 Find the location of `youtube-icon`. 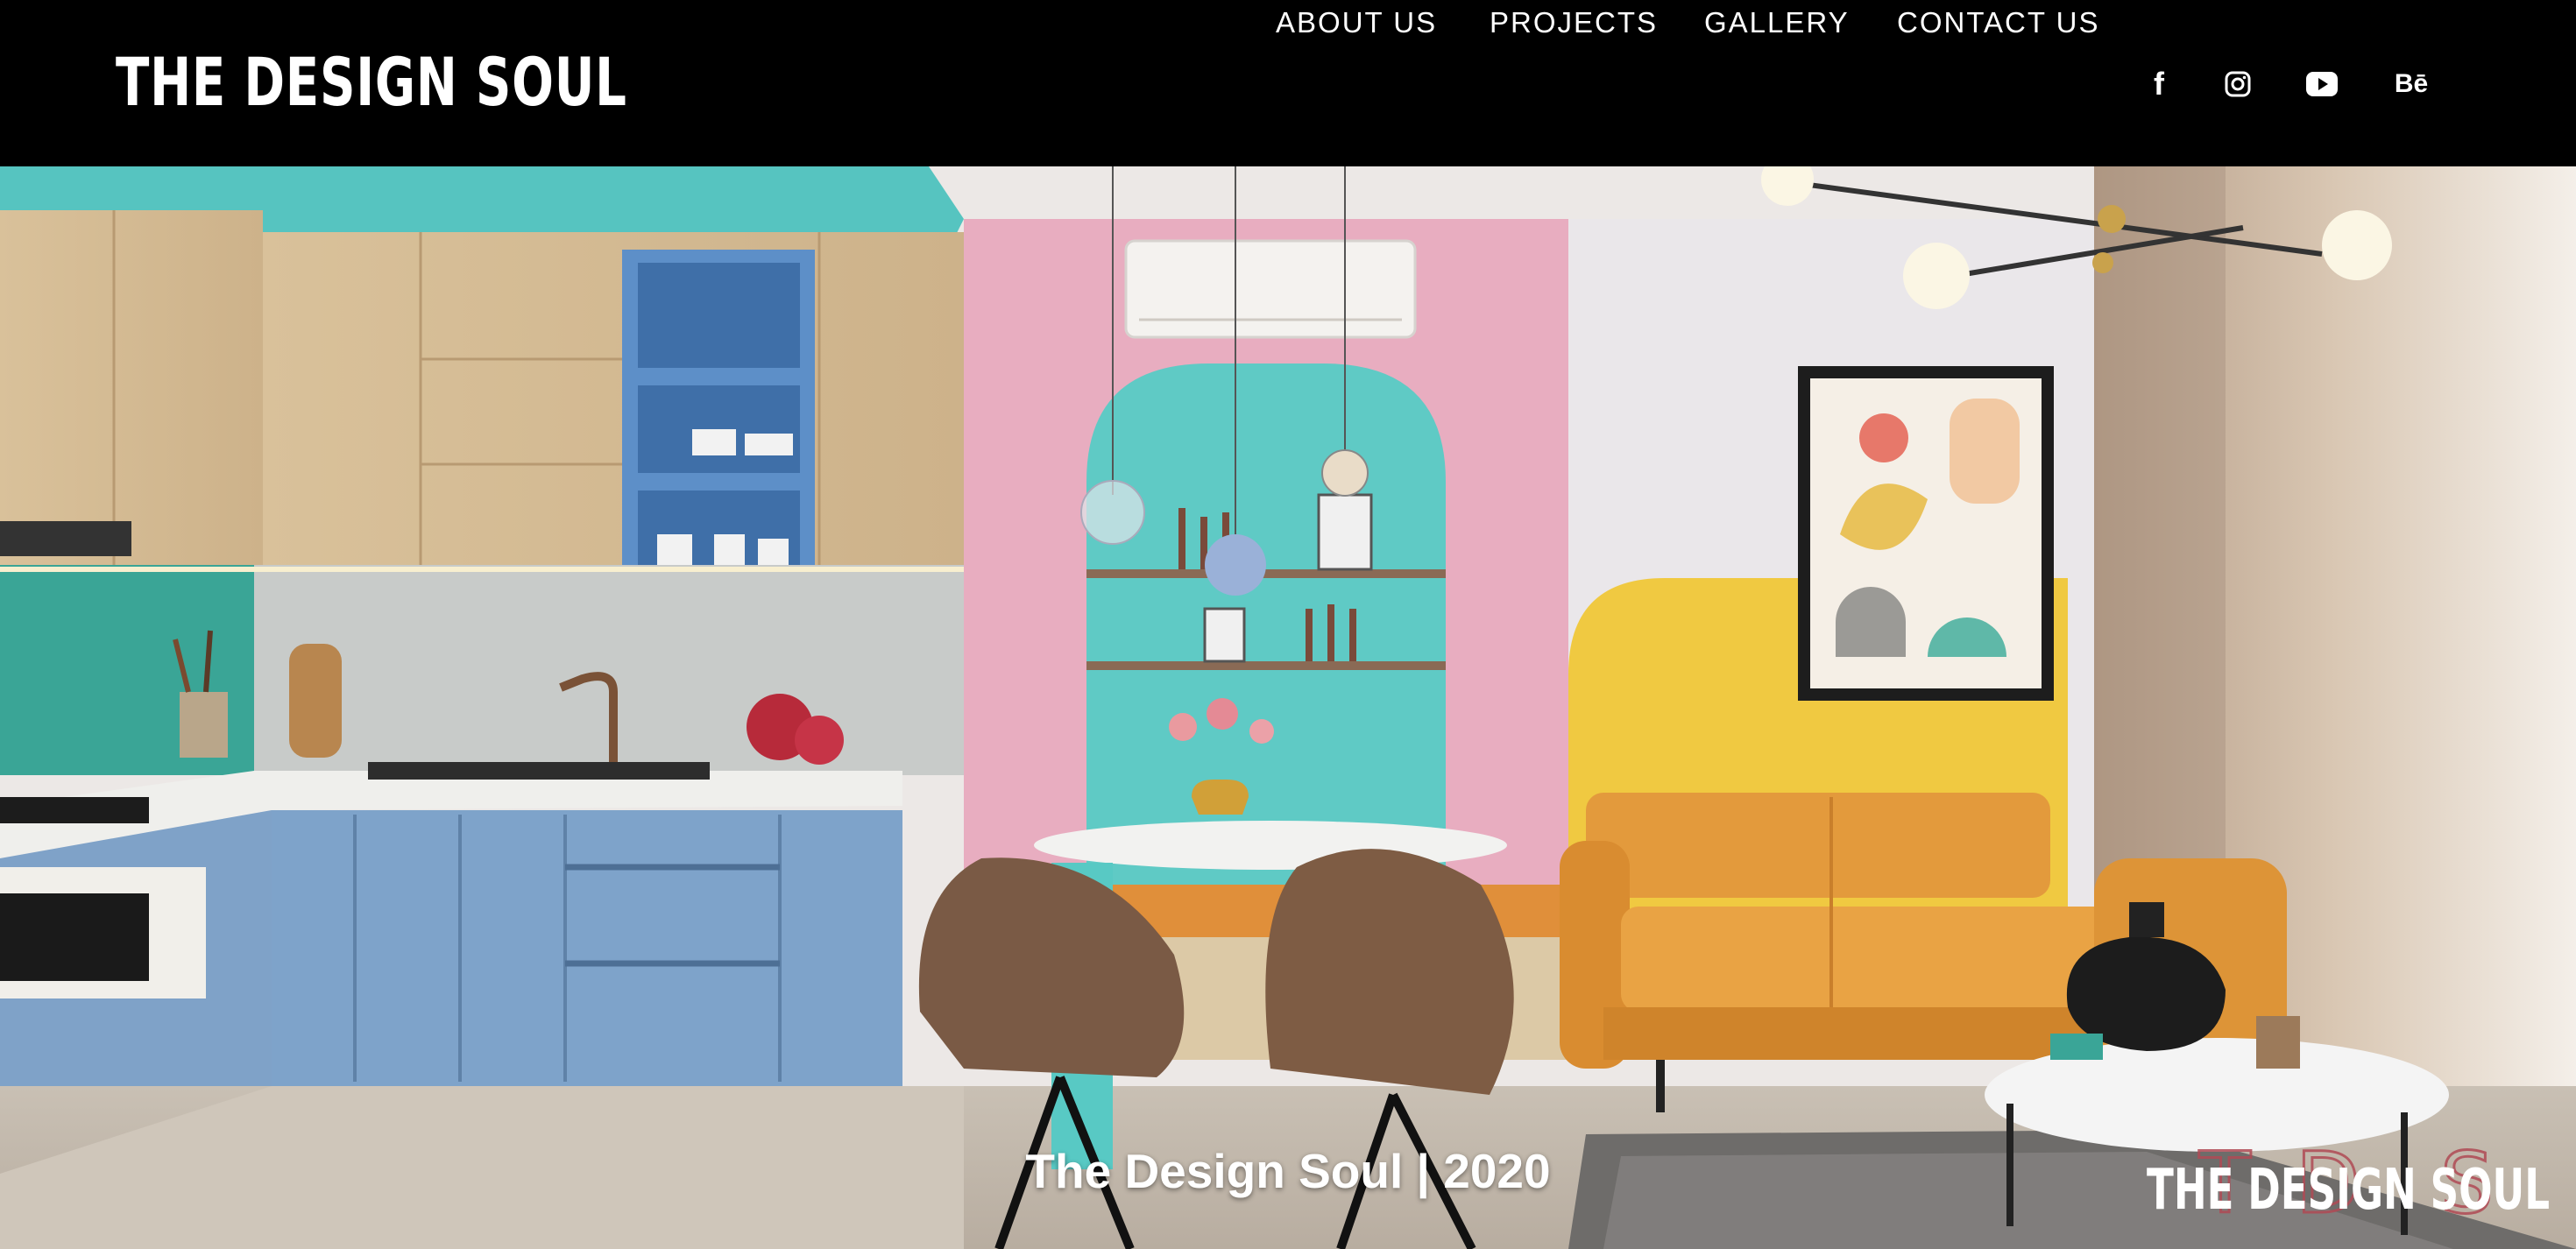

youtube-icon is located at coordinates (2322, 84).